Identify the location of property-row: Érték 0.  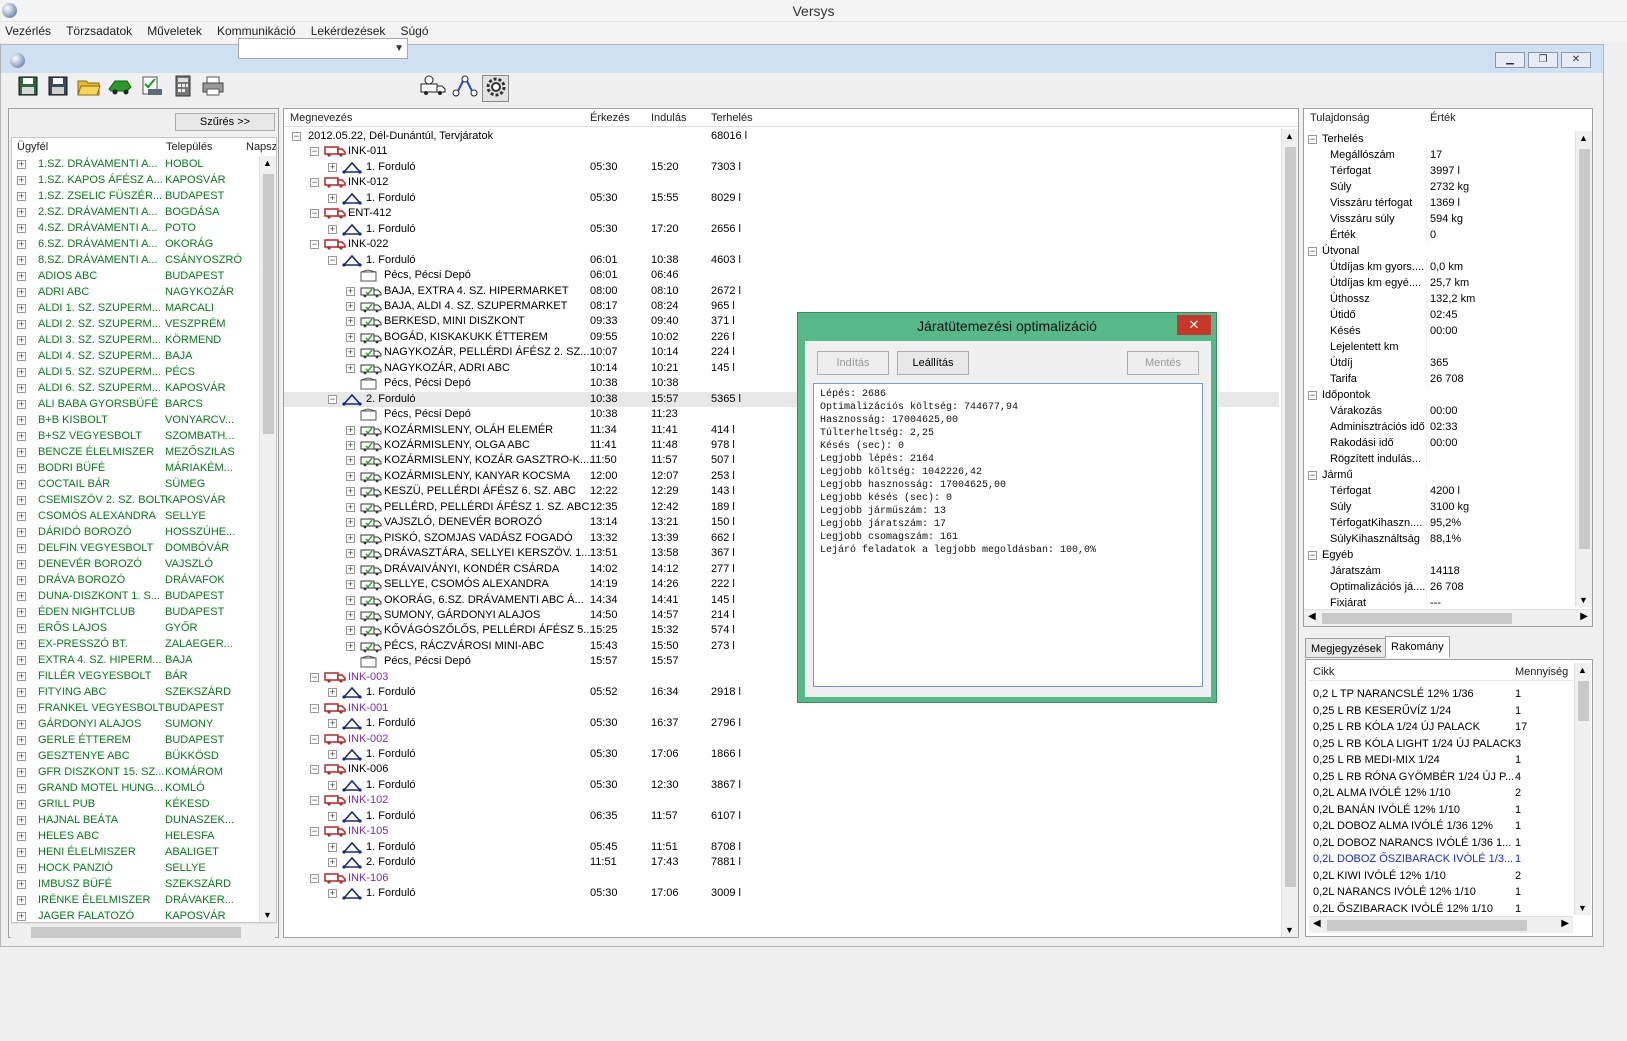
(1440, 235).